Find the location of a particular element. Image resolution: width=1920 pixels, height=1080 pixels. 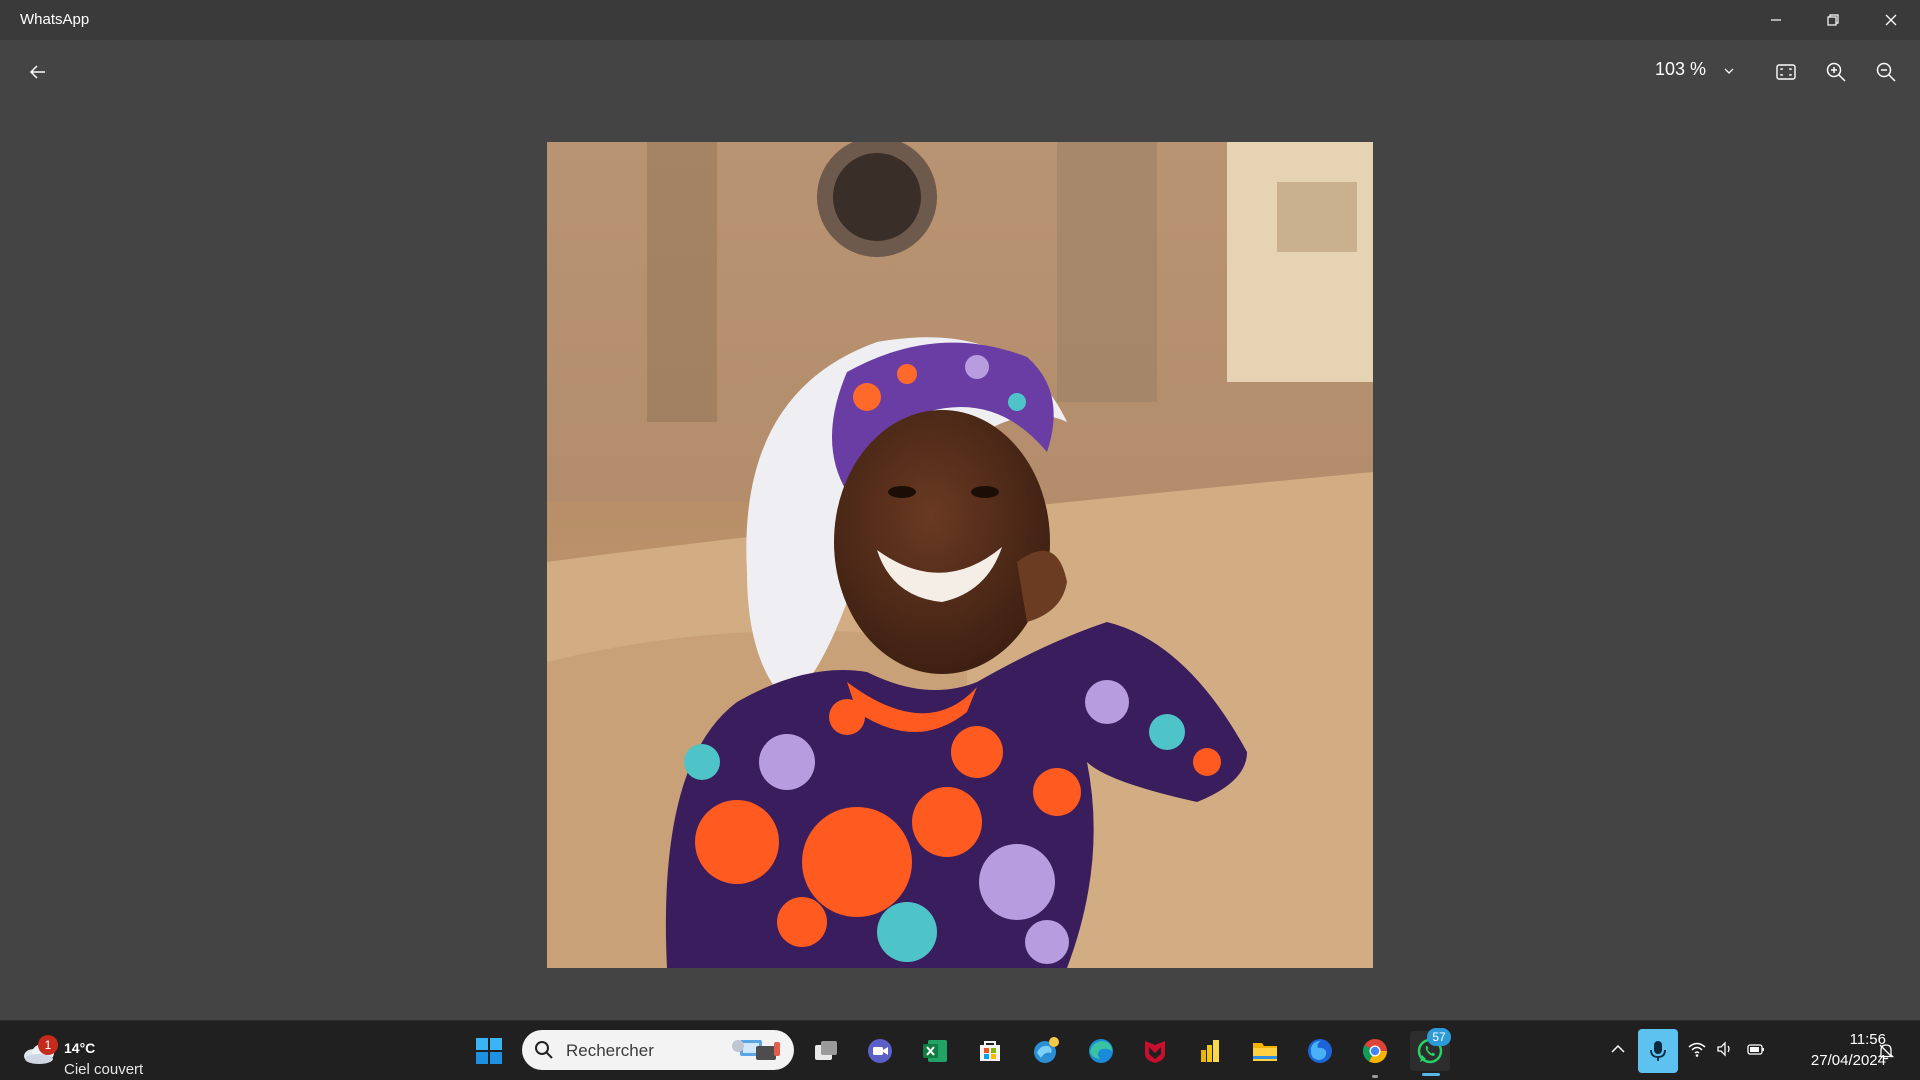

microphone-button is located at coordinates (1658, 1051).